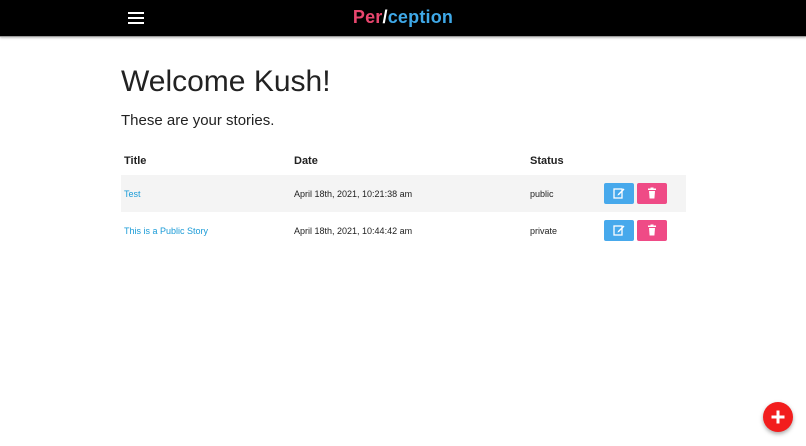 Image resolution: width=806 pixels, height=446 pixels. What do you see at coordinates (367, 17) in the screenshot?
I see `brand-part-per: Per` at bounding box center [367, 17].